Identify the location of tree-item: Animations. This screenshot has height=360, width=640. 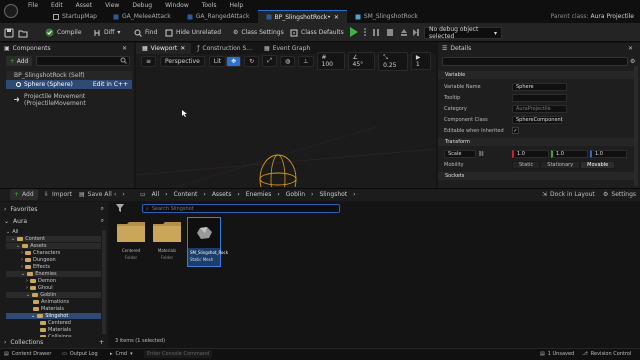
(37, 302).